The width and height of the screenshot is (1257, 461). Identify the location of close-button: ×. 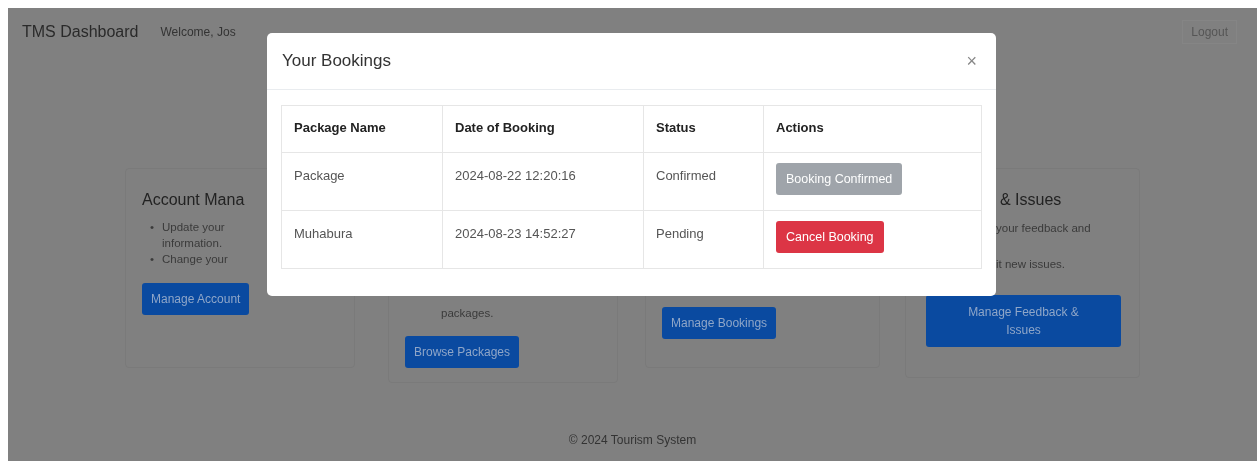
(971, 61).